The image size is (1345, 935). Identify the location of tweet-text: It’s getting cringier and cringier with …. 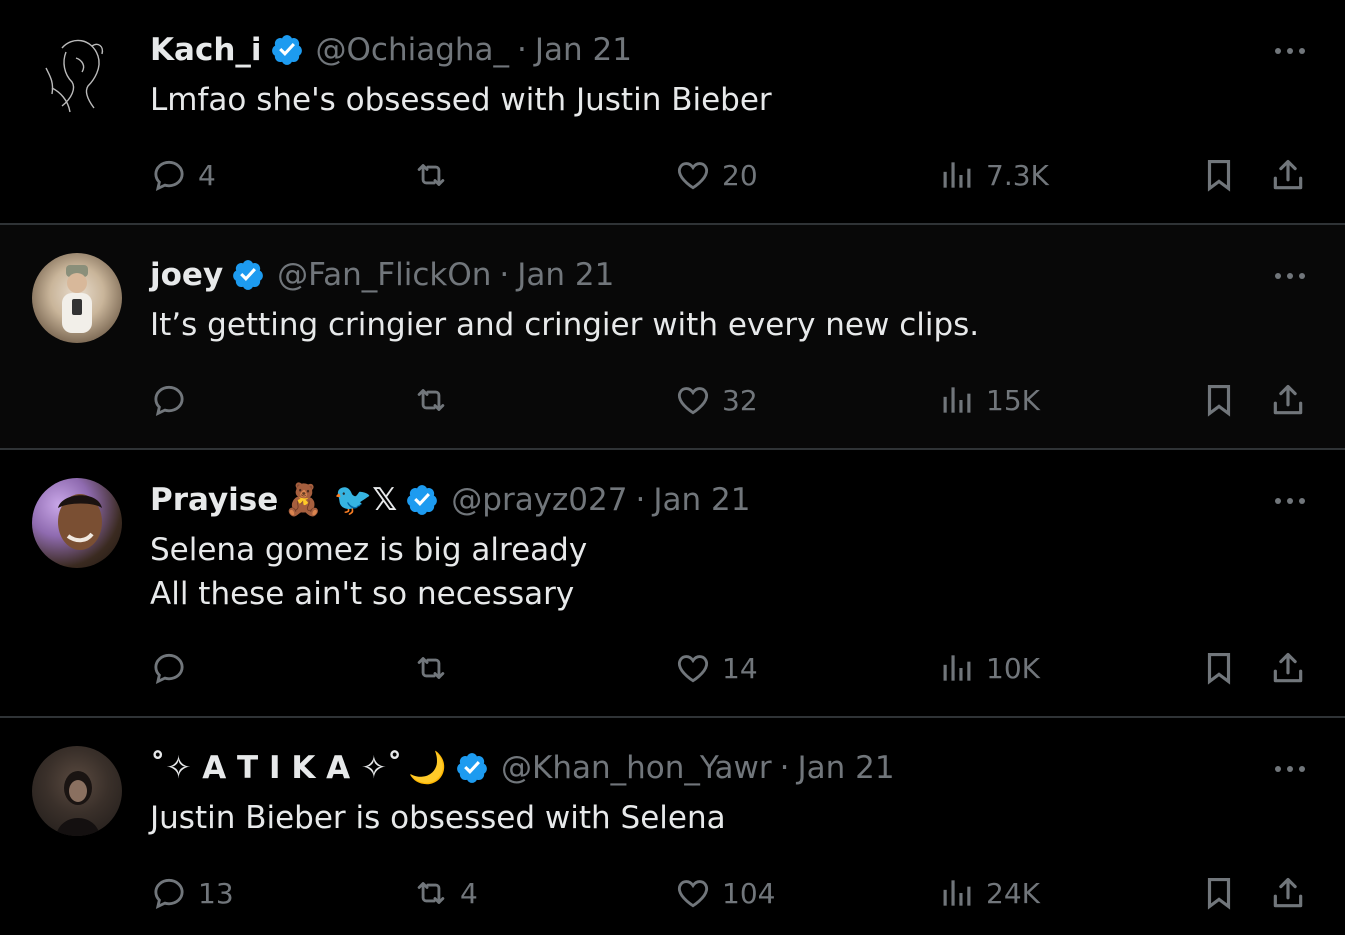
(564, 325).